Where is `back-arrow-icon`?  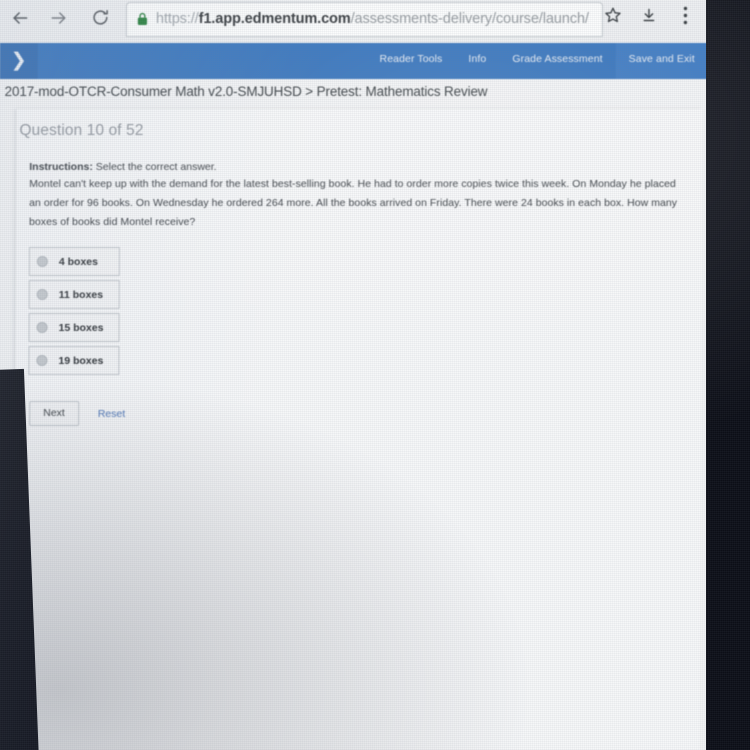 back-arrow-icon is located at coordinates (20, 22).